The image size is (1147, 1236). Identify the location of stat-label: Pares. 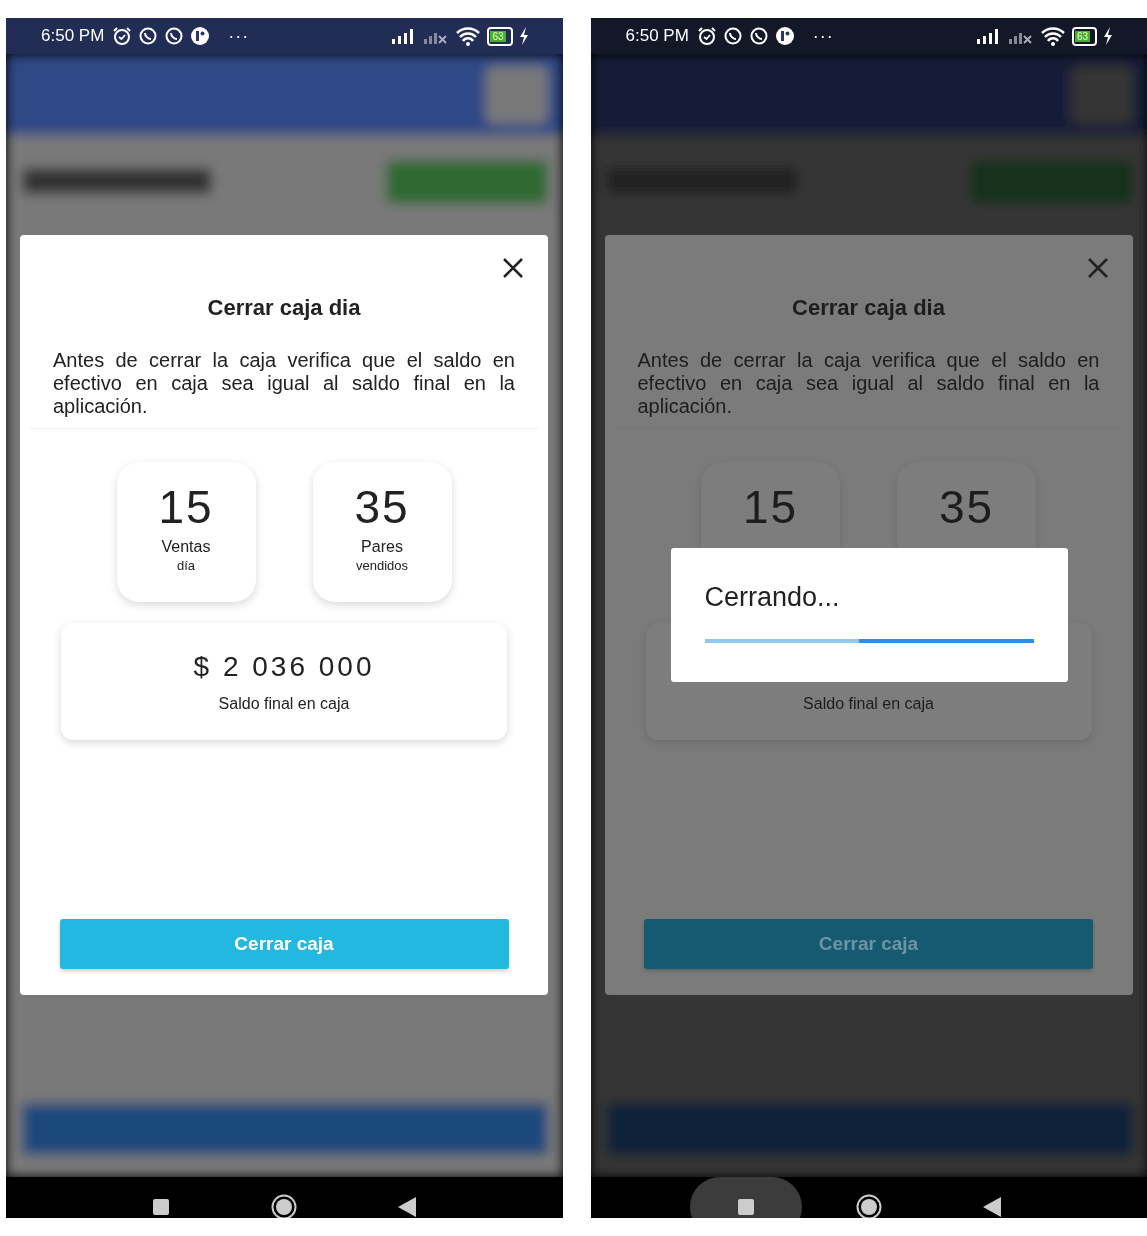
(382, 547).